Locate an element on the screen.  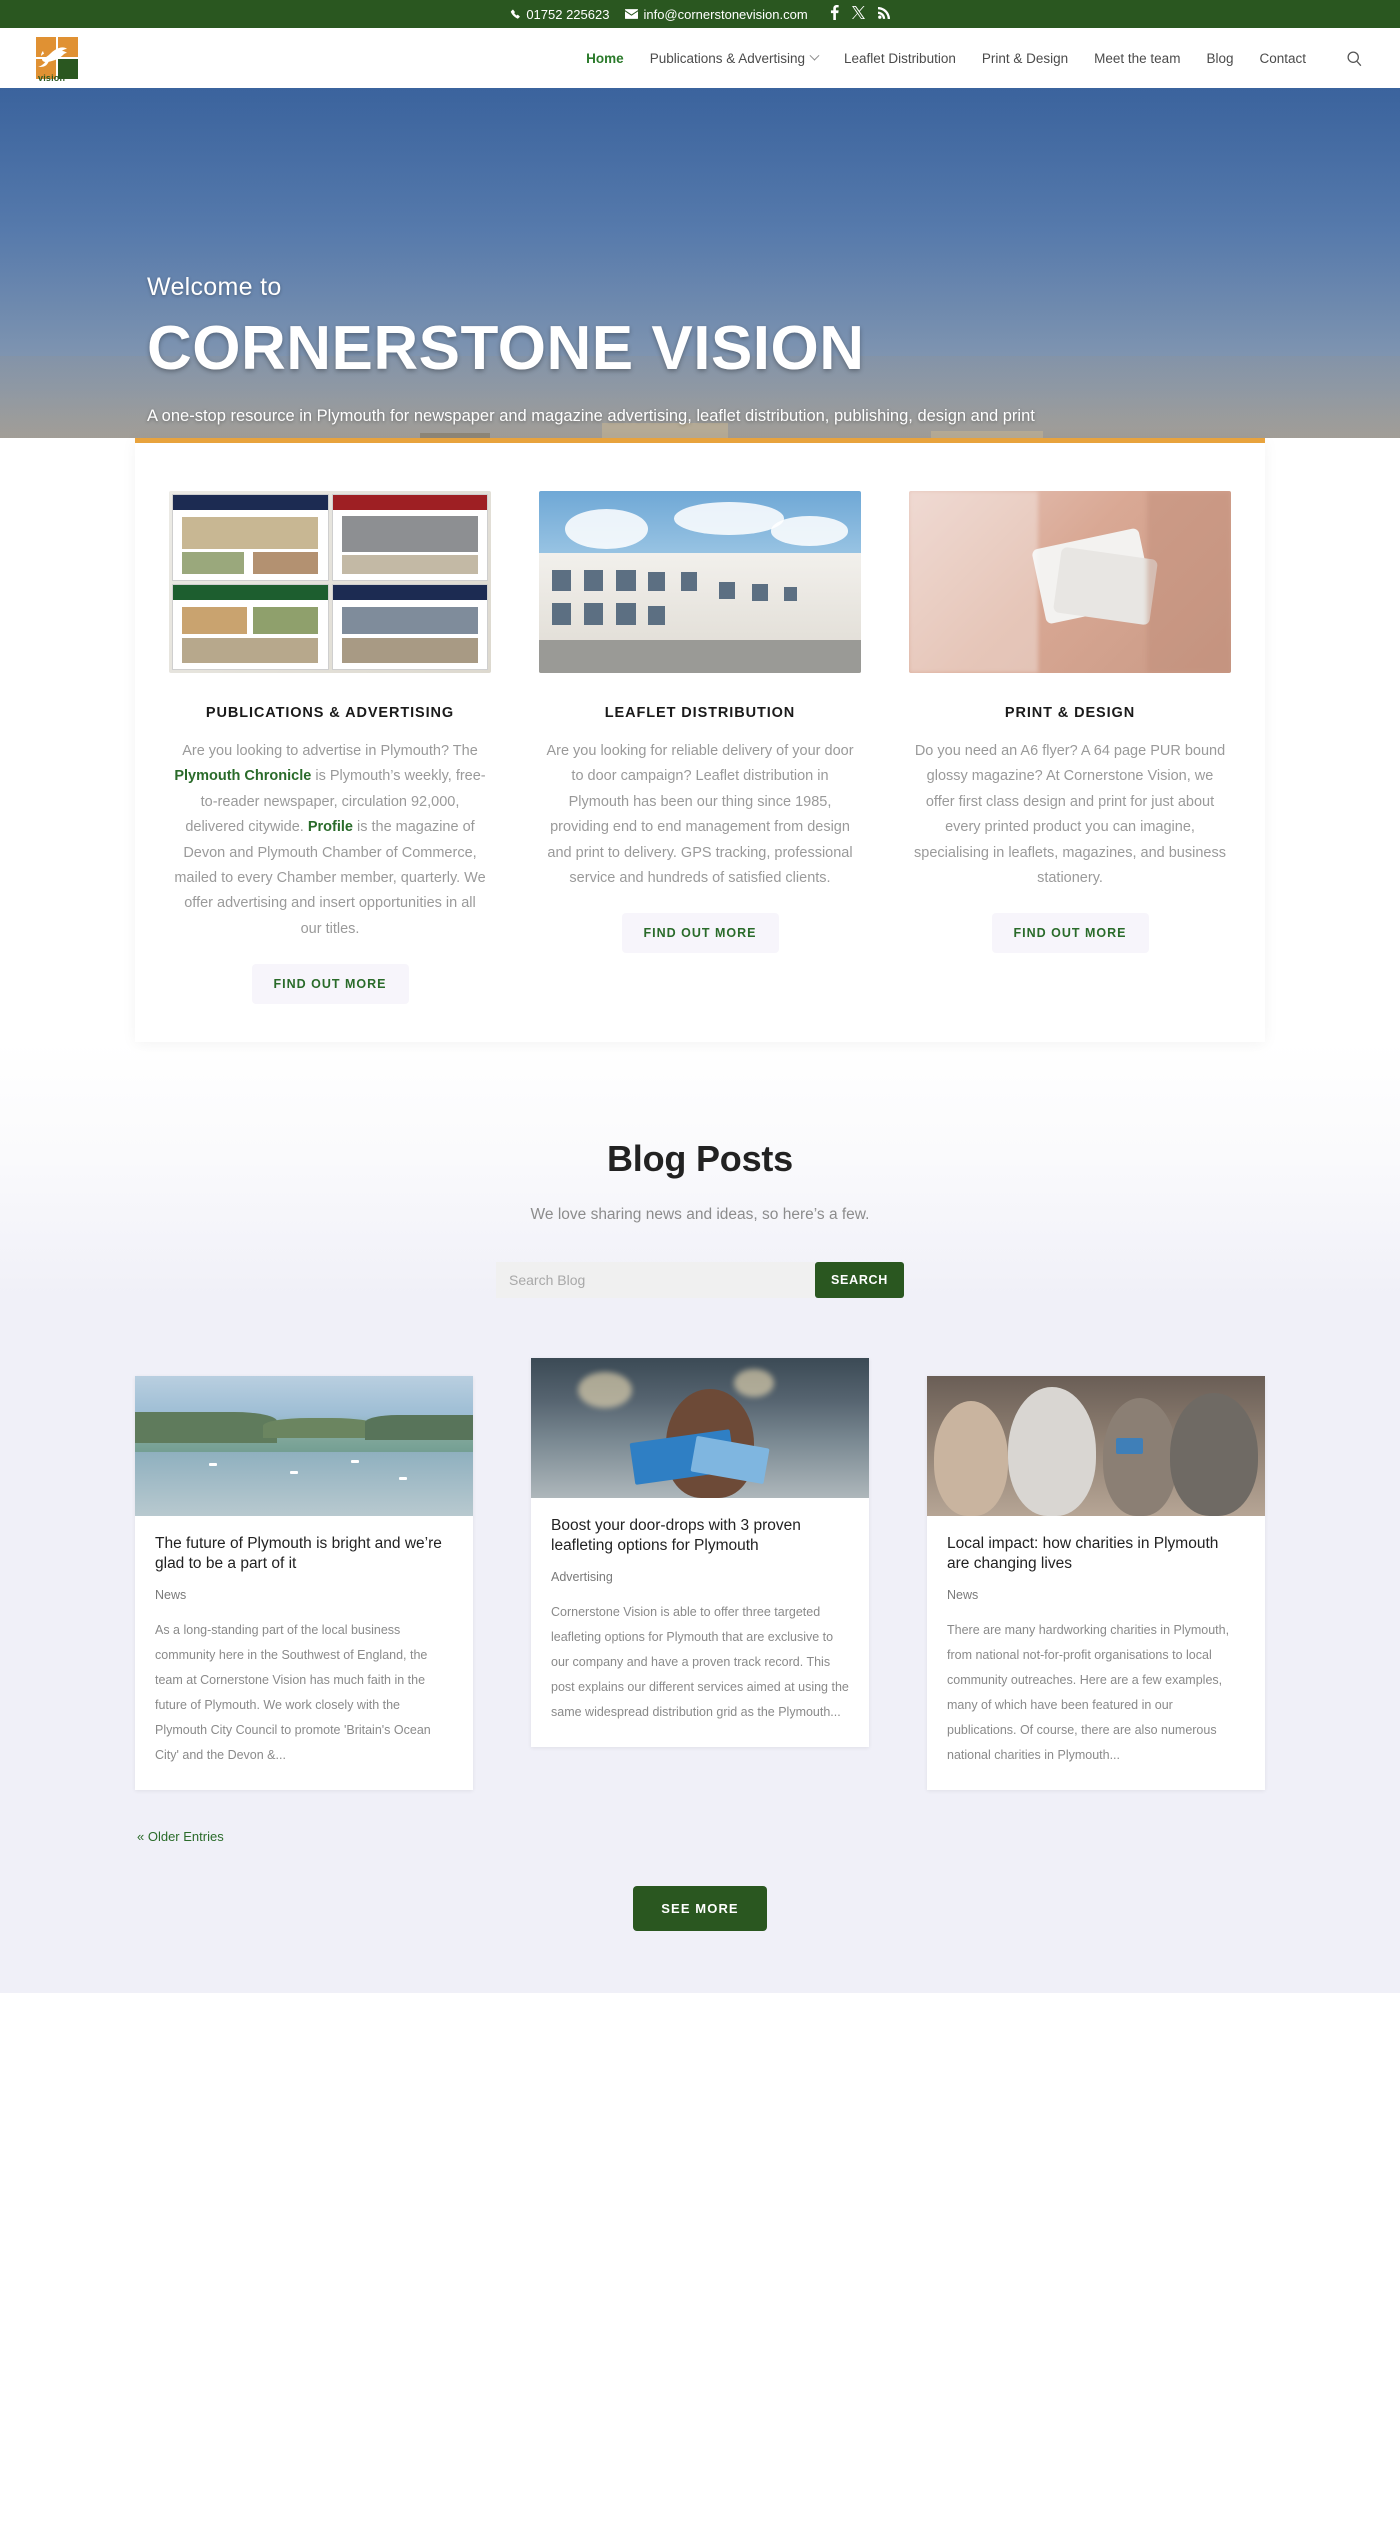
see-more-row: SEE MORE is located at coordinates (700, 1920).